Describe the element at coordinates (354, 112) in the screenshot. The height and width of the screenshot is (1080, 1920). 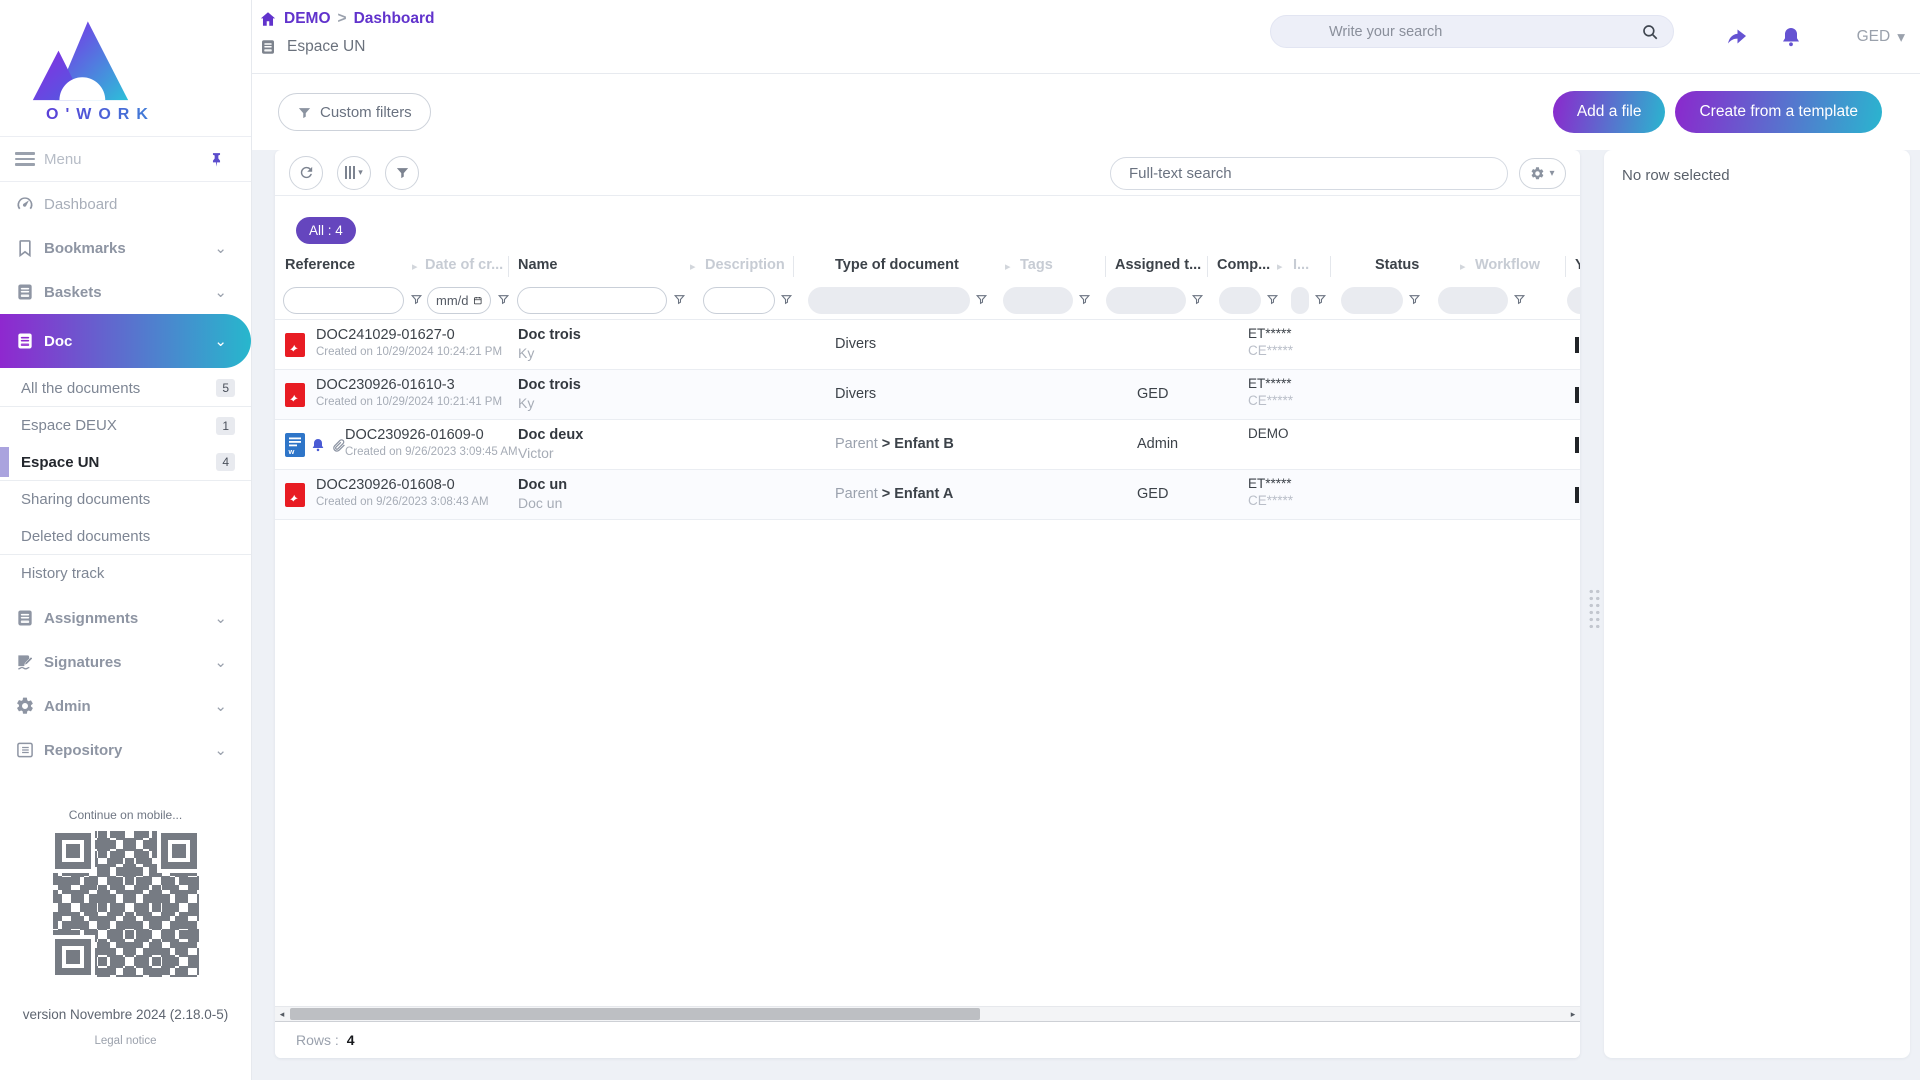
I see `custom-filters-button: Custom filters` at that location.